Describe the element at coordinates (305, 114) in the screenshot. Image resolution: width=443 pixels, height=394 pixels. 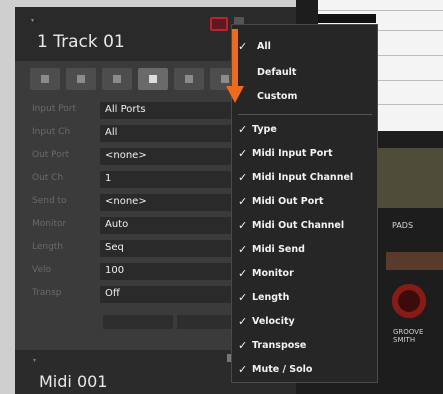
I see `menu-divider` at that location.